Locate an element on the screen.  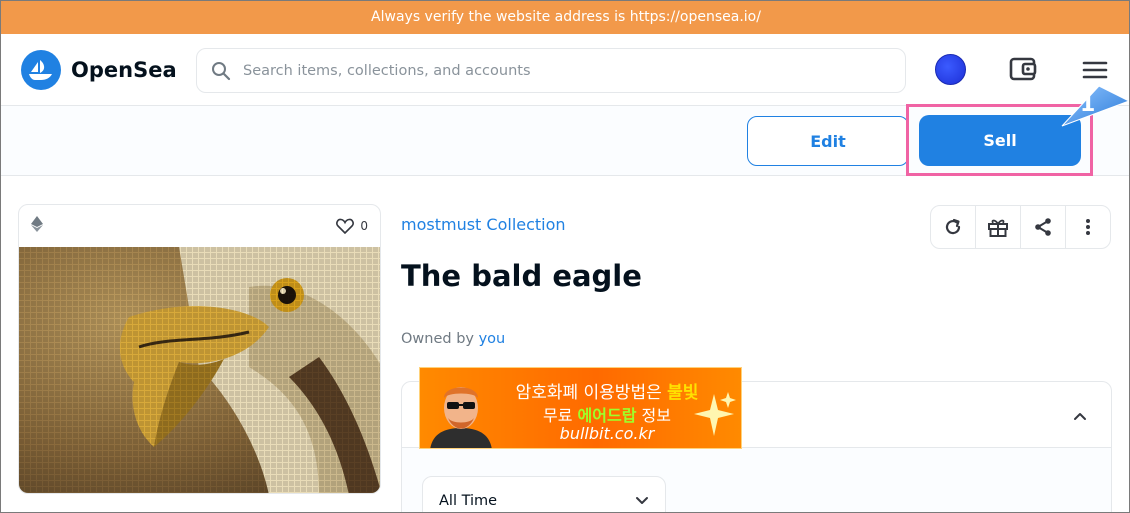
brand-name: OpenSea is located at coordinates (124, 70).